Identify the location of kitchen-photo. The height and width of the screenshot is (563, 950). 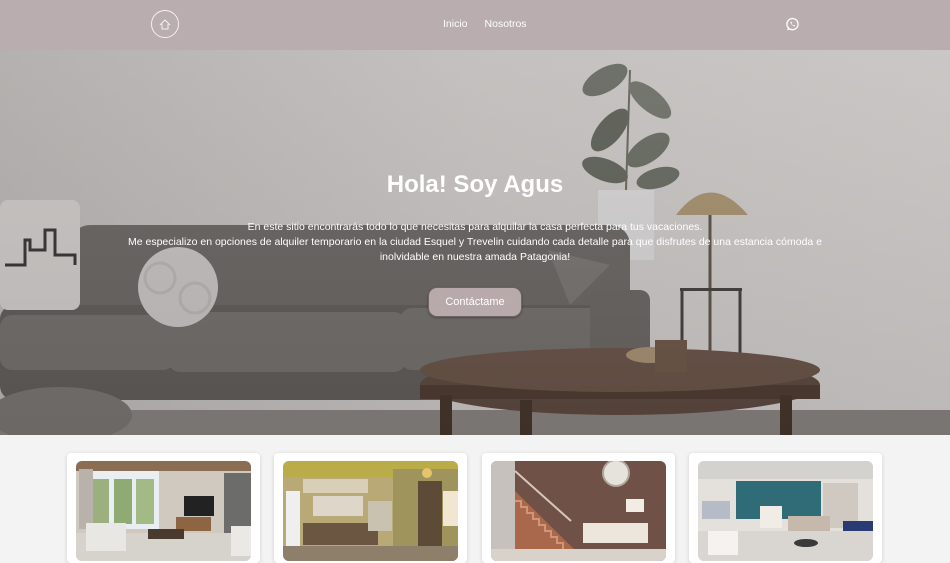
(370, 511).